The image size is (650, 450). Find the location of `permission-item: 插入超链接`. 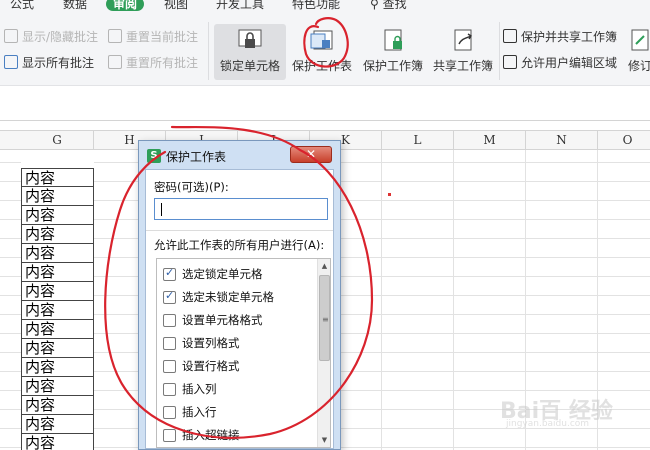

permission-item: 插入超链接 is located at coordinates (201, 435).